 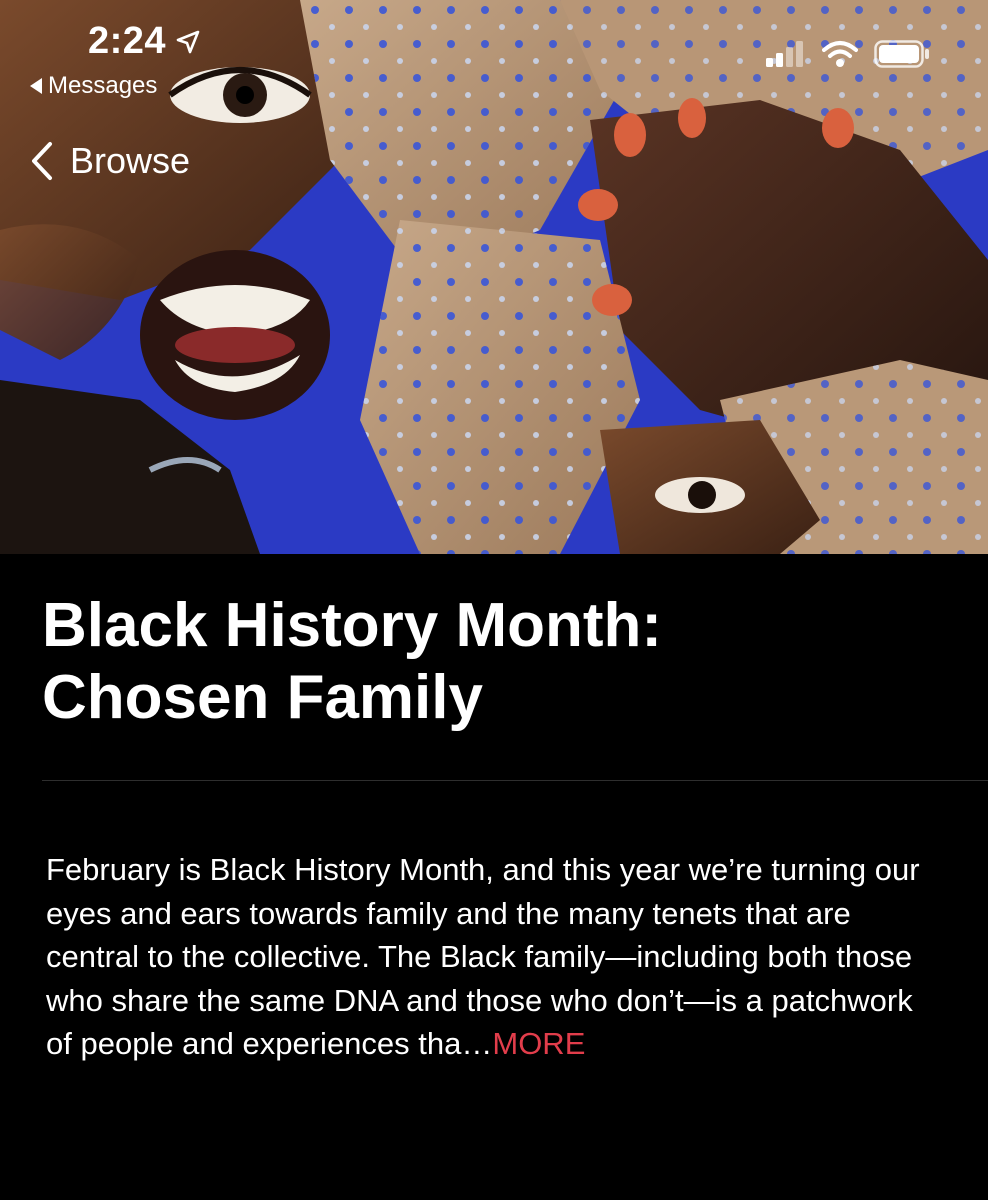 What do you see at coordinates (352, 625) in the screenshot?
I see `title-line-1: Black History Month:` at bounding box center [352, 625].